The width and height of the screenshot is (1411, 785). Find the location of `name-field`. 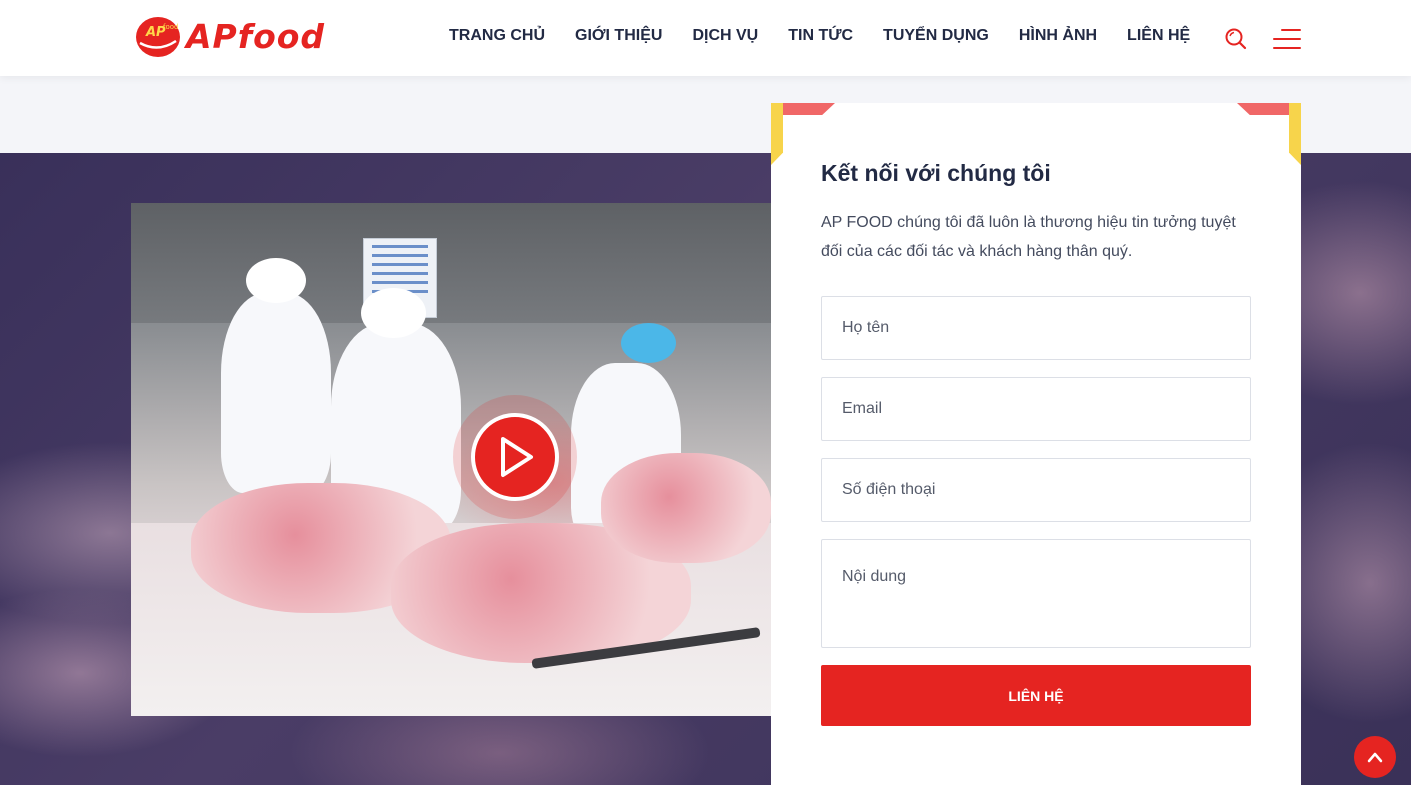

name-field is located at coordinates (1036, 328).